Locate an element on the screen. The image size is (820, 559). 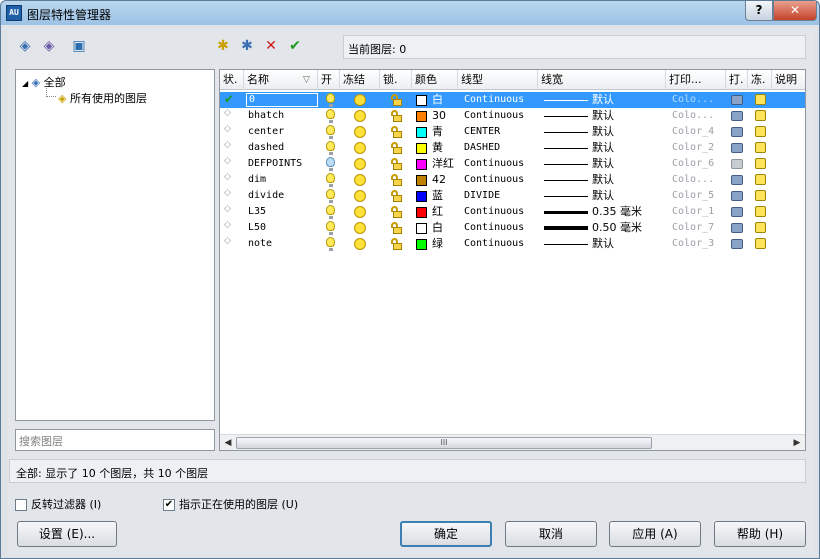
col-lock: 锁. is located at coordinates (396, 80).